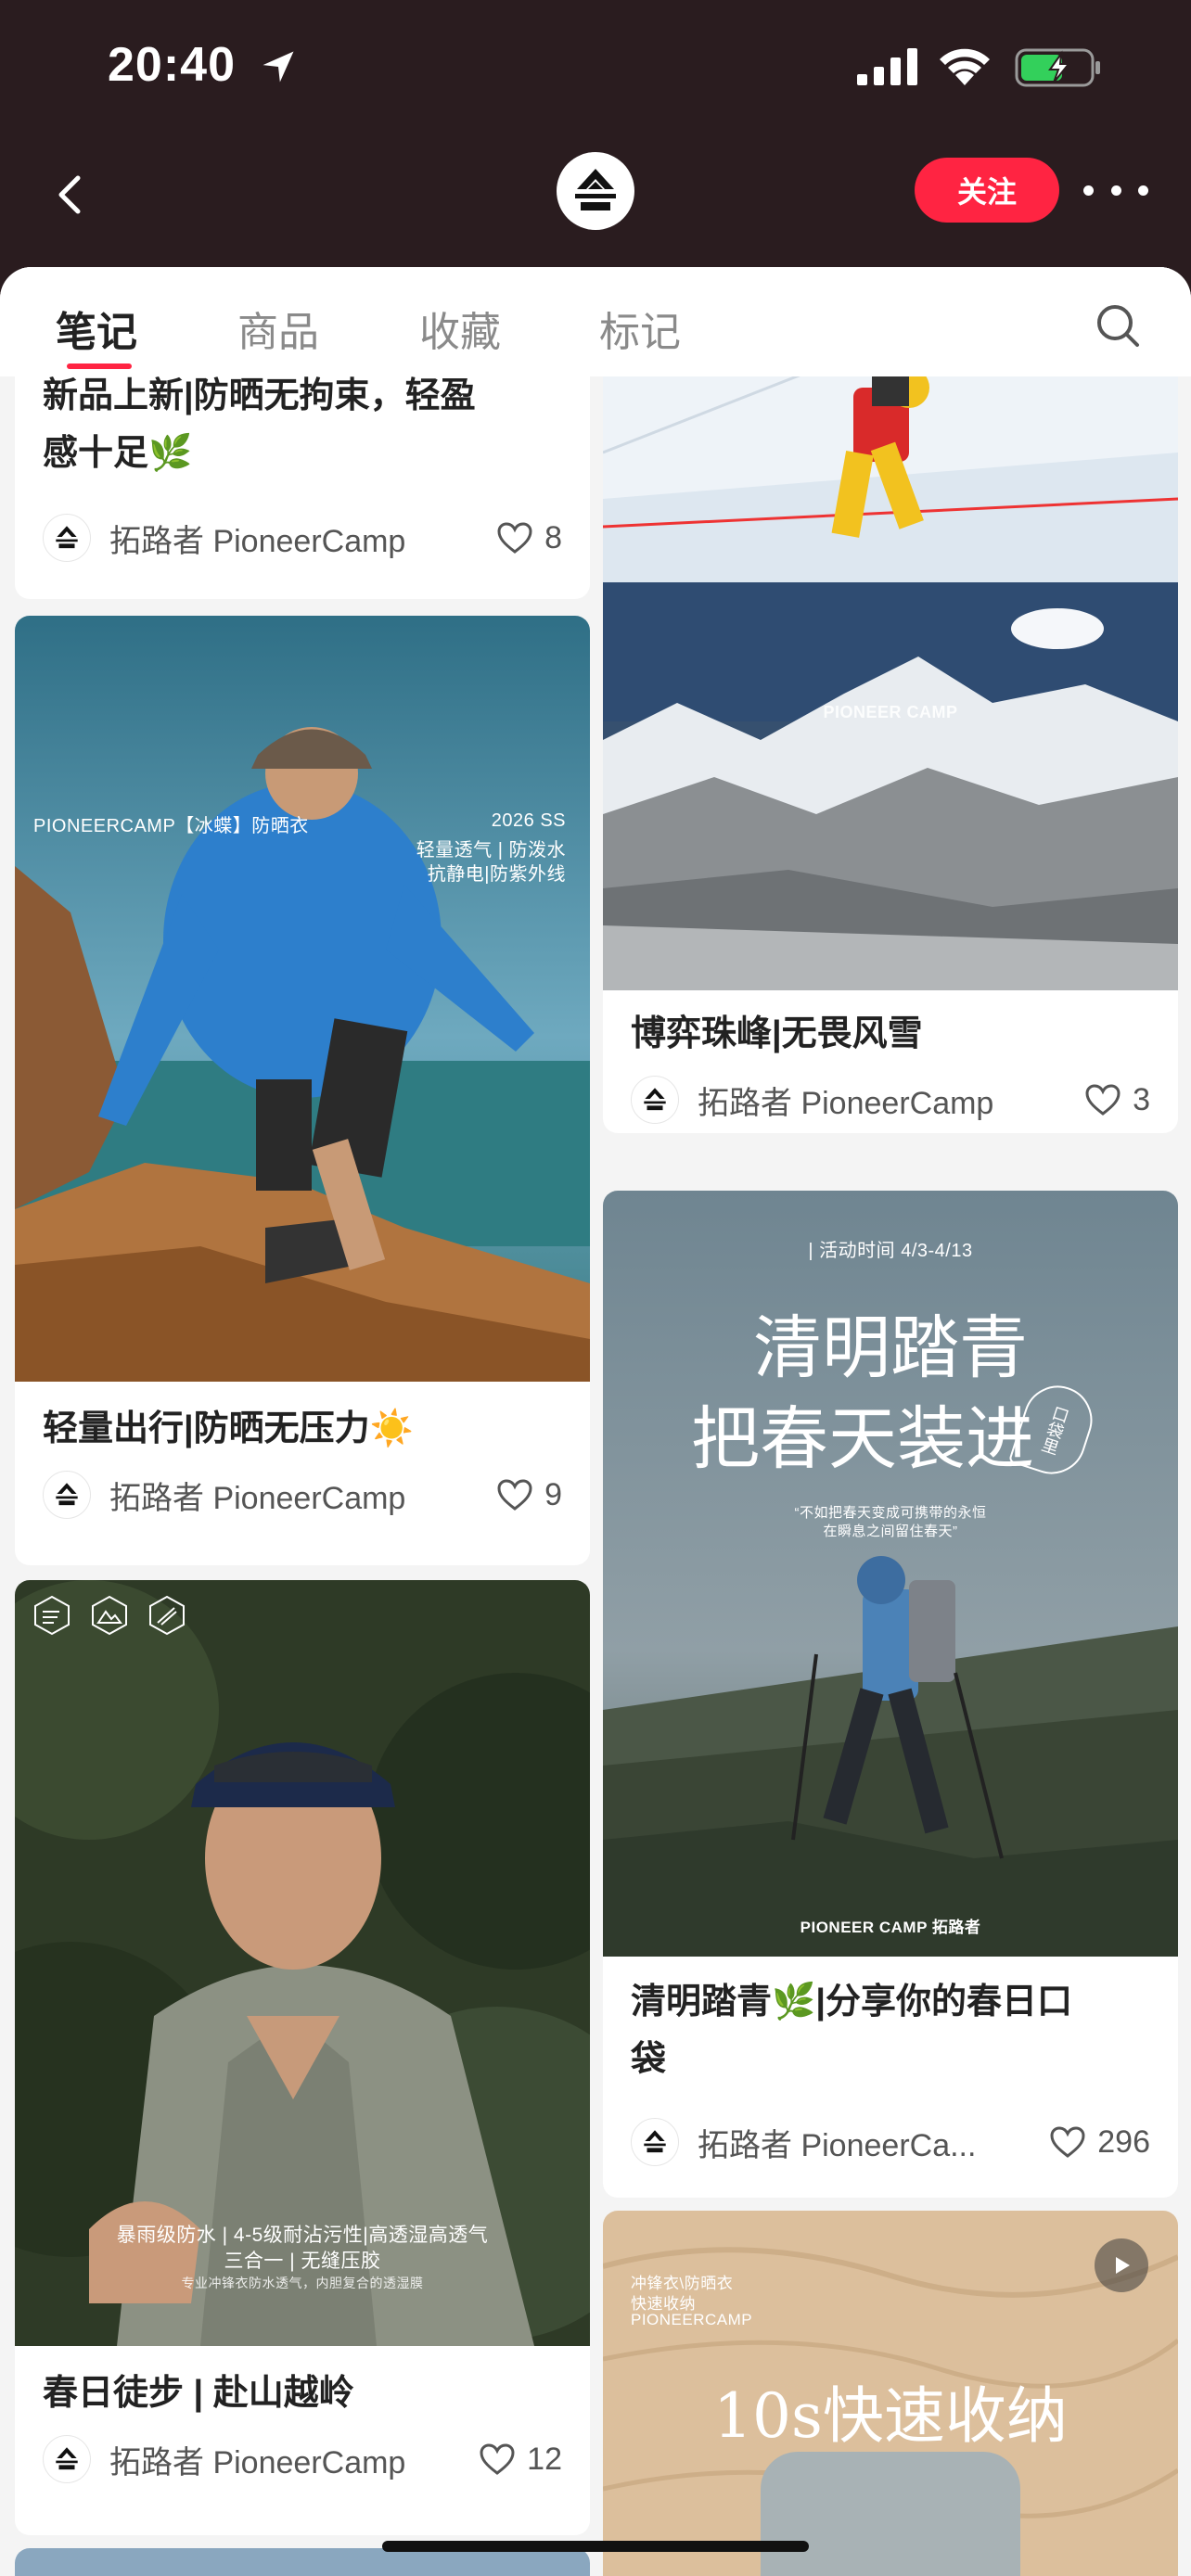  I want to click on note-meta: 拓路者 PioneerCamp 3, so click(890, 1100).